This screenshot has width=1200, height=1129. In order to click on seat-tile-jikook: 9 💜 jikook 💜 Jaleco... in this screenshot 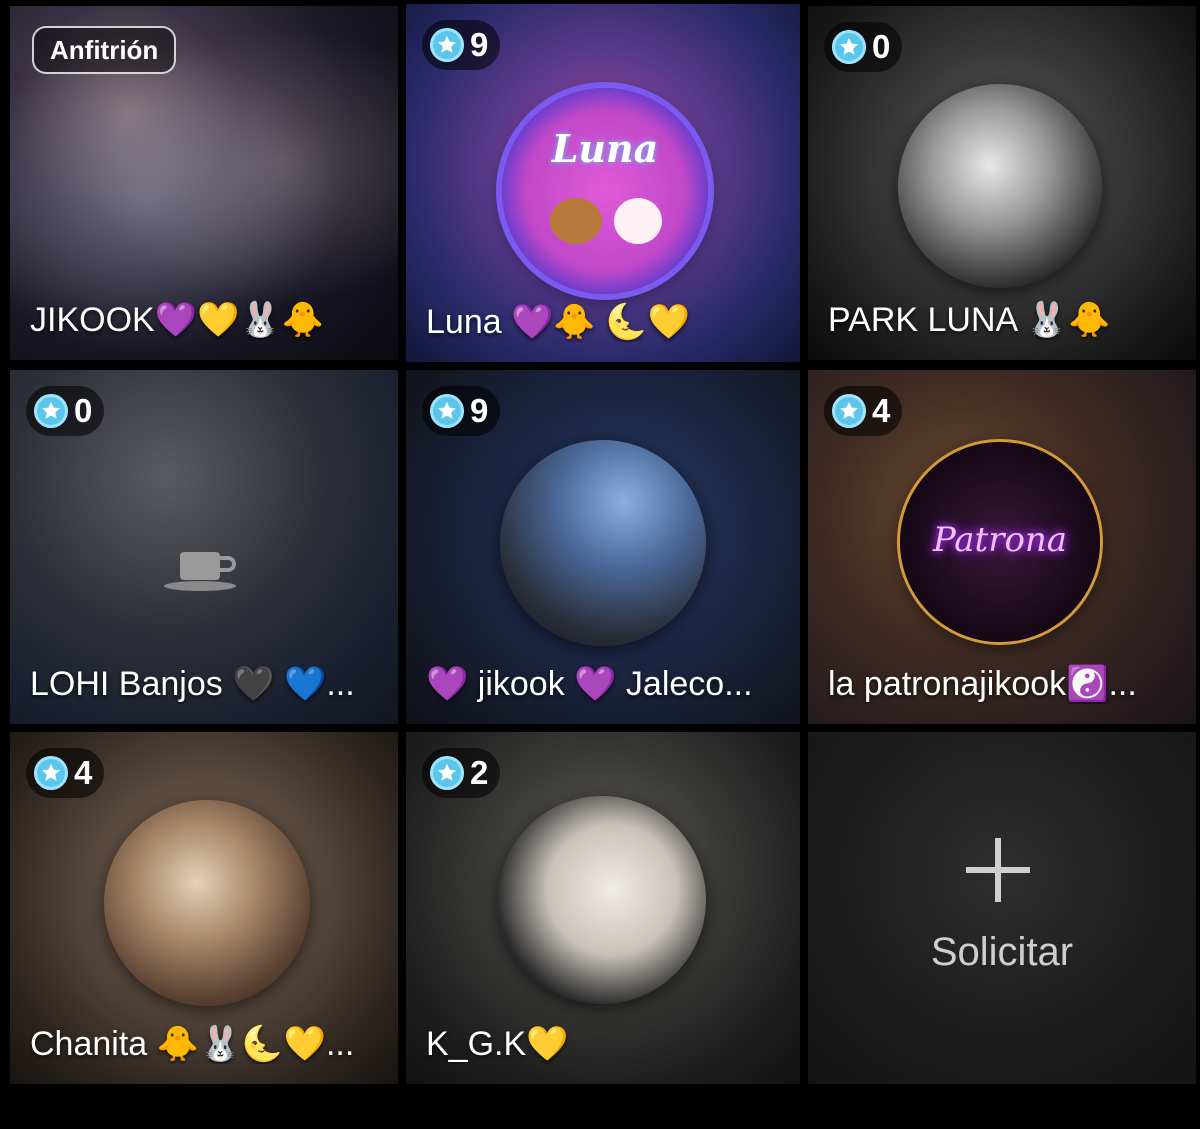, I will do `click(603, 547)`.